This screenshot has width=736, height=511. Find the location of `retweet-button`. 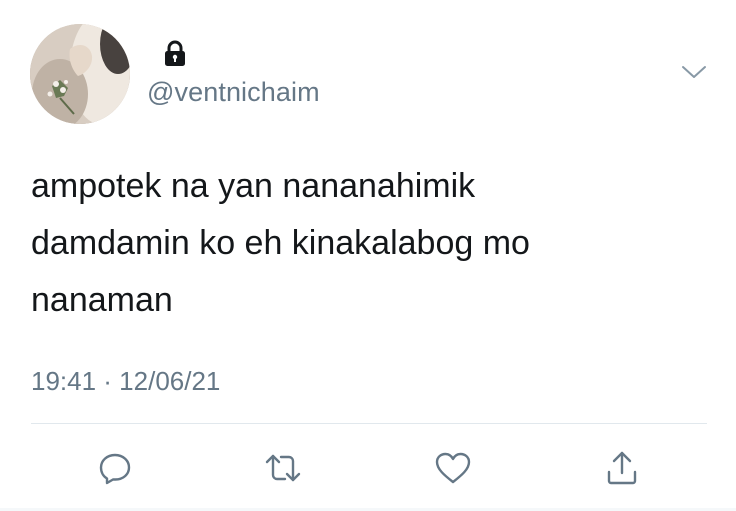

retweet-button is located at coordinates (283, 468).